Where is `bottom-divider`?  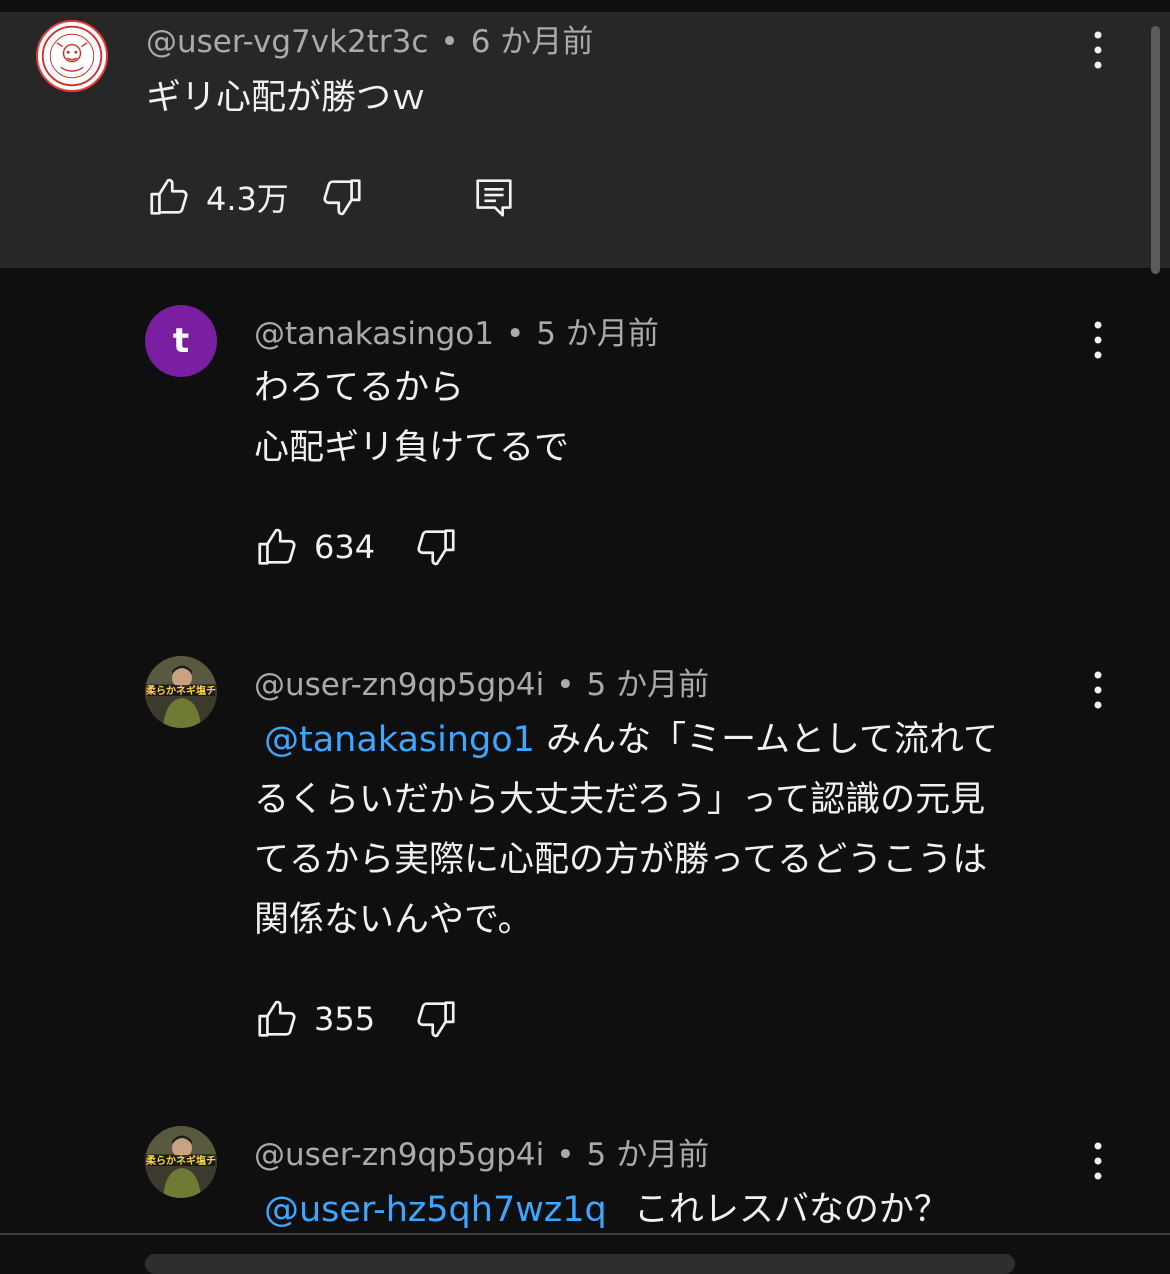 bottom-divider is located at coordinates (585, 1234).